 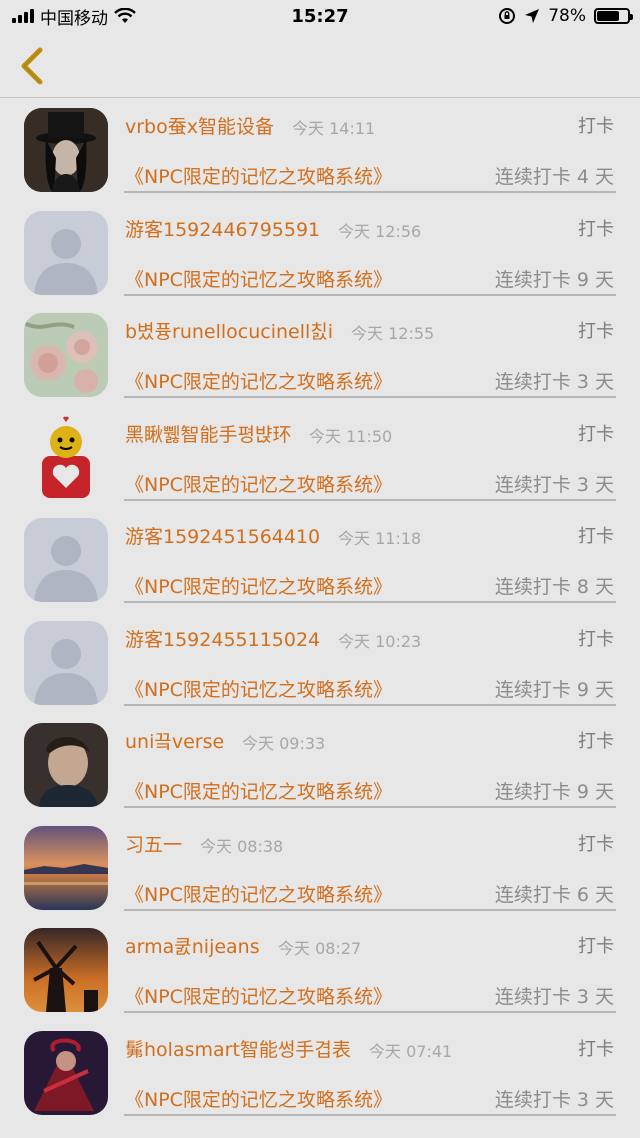 What do you see at coordinates (320, 867) in the screenshot?
I see `checkin-row: 习五一 今天 08:38 打卡《NPC限定的记忆之攻略系统》 连续打卡 6 天` at bounding box center [320, 867].